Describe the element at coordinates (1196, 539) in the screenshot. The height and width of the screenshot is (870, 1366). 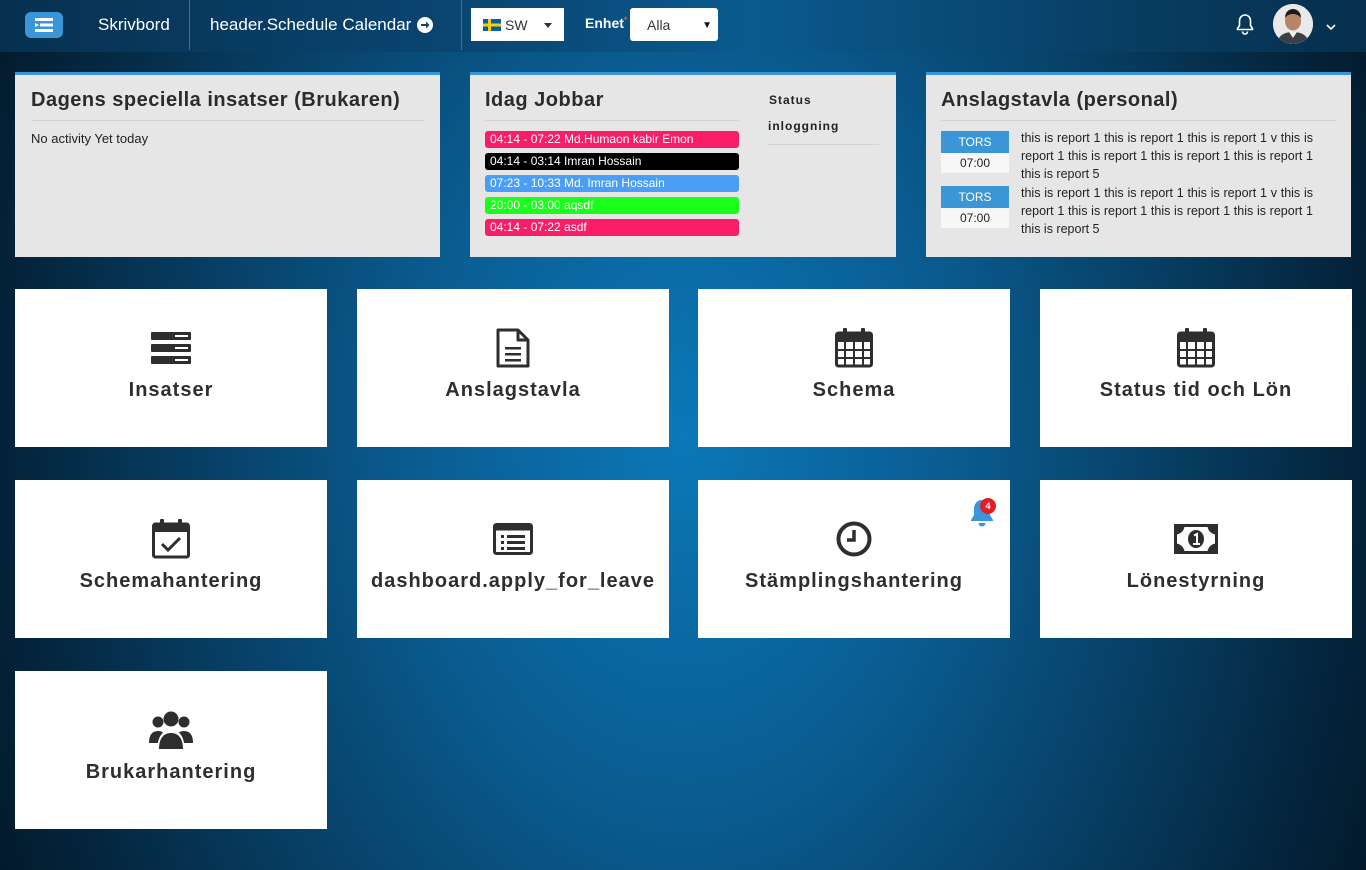
I see `money-bill-icon` at that location.